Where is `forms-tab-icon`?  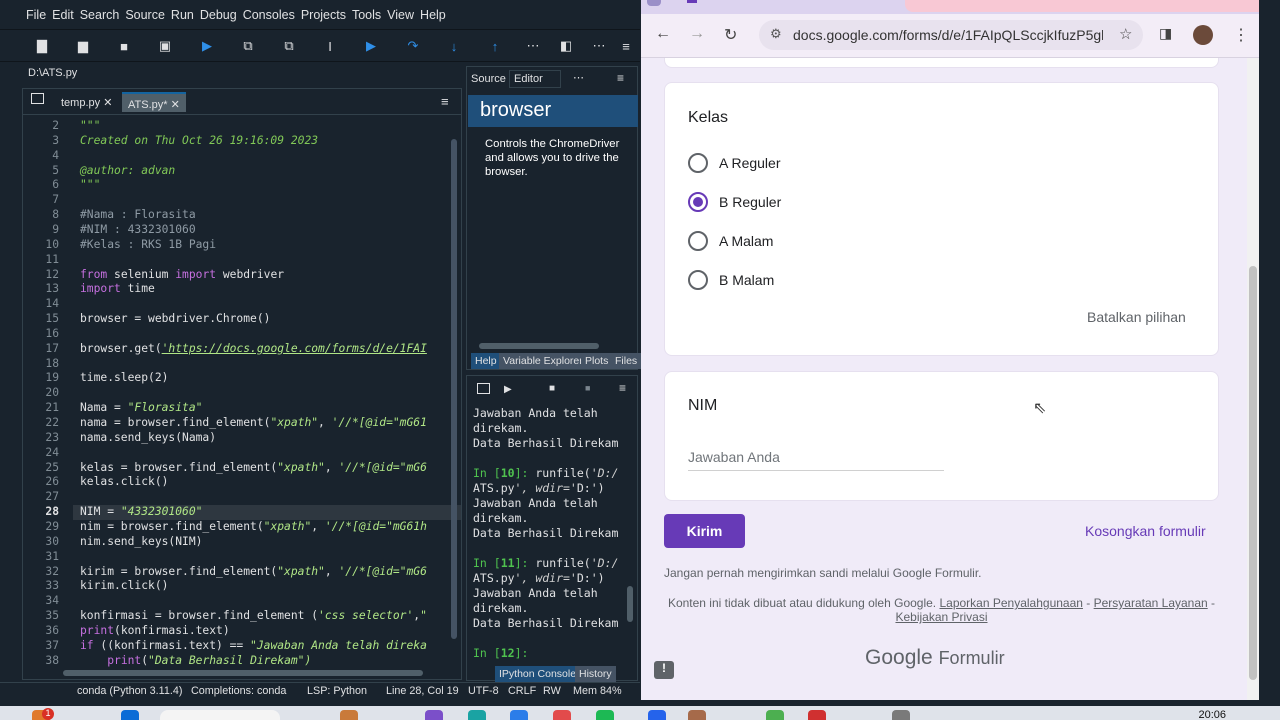
forms-tab-icon is located at coordinates (654, 3).